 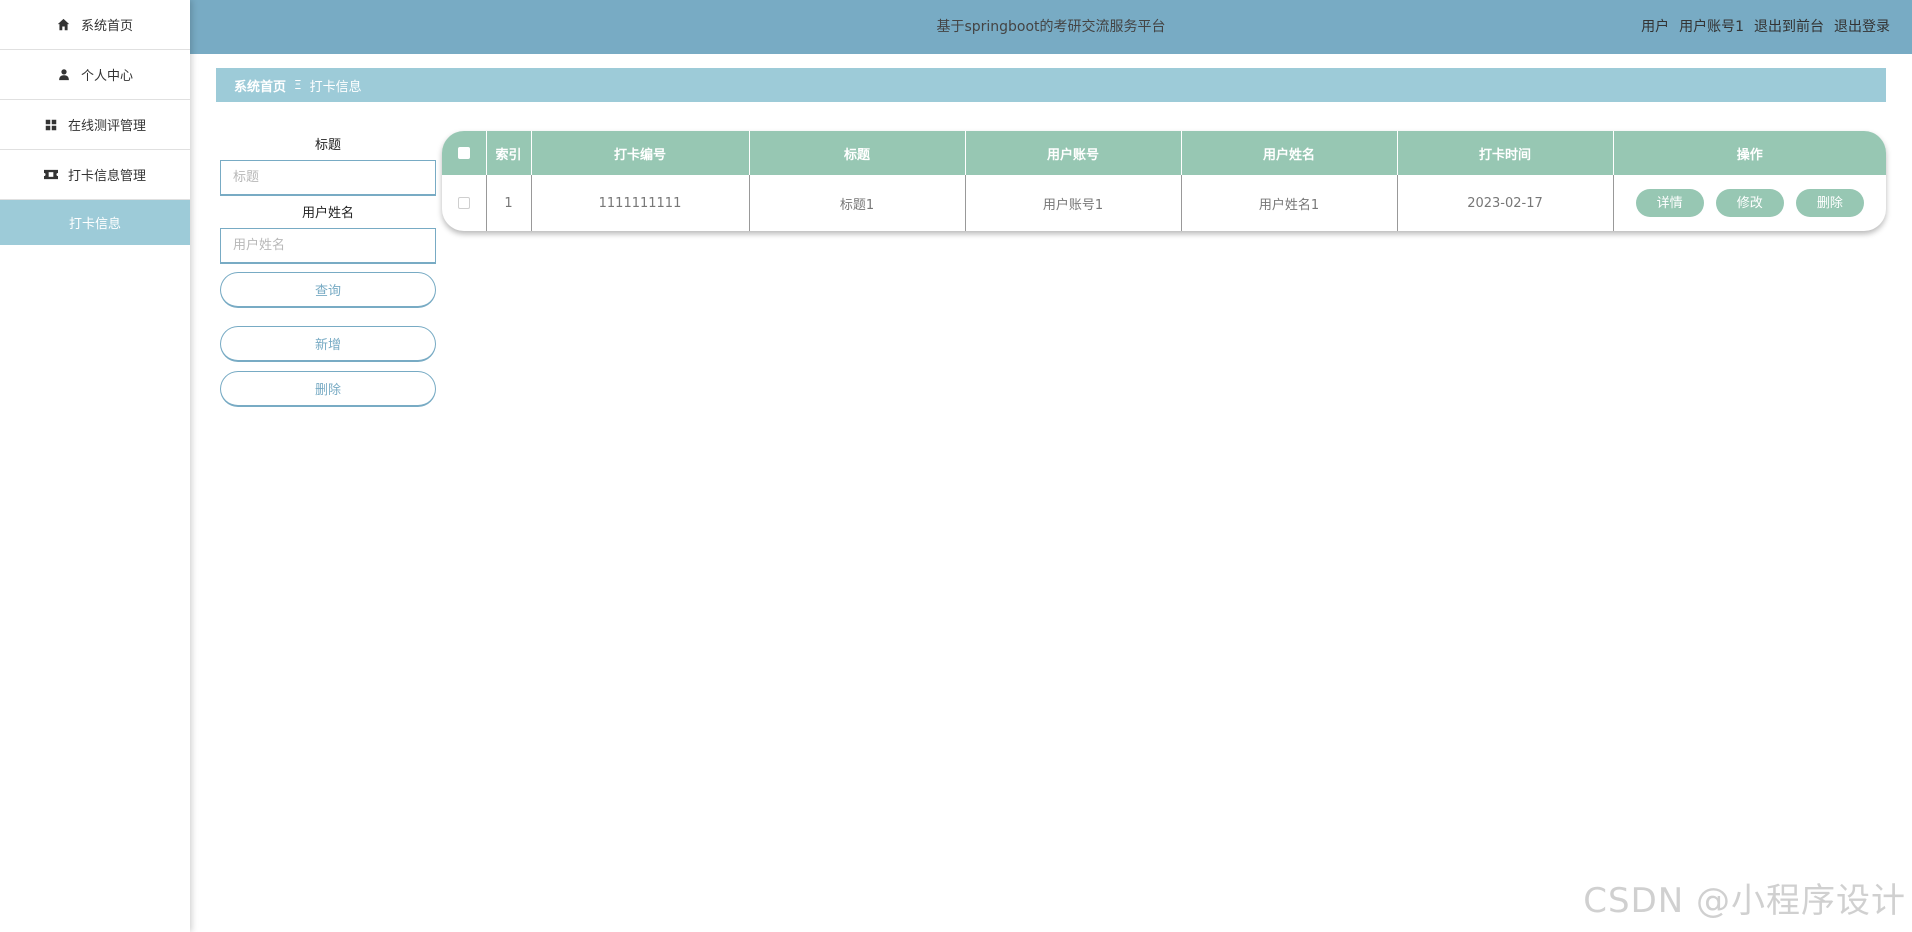 I want to click on breadcrumb-separator: Ξ, so click(x=298, y=85).